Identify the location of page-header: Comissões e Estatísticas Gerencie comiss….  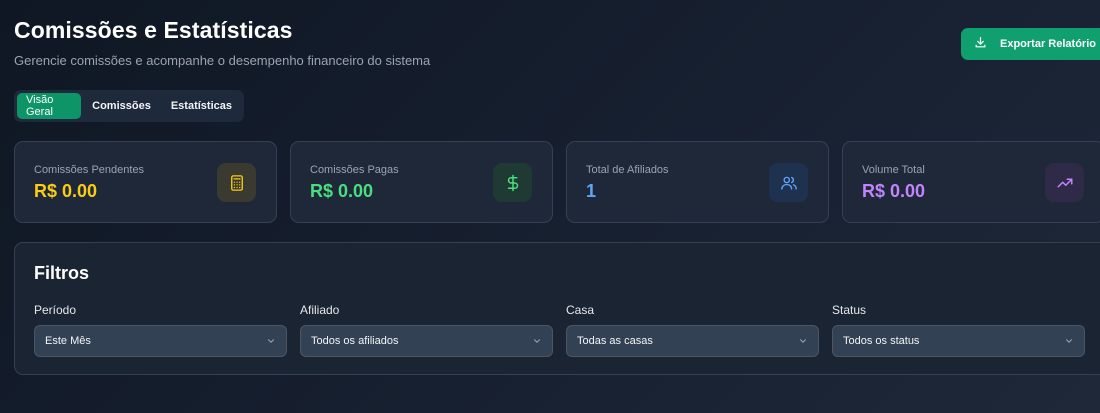
(222, 42).